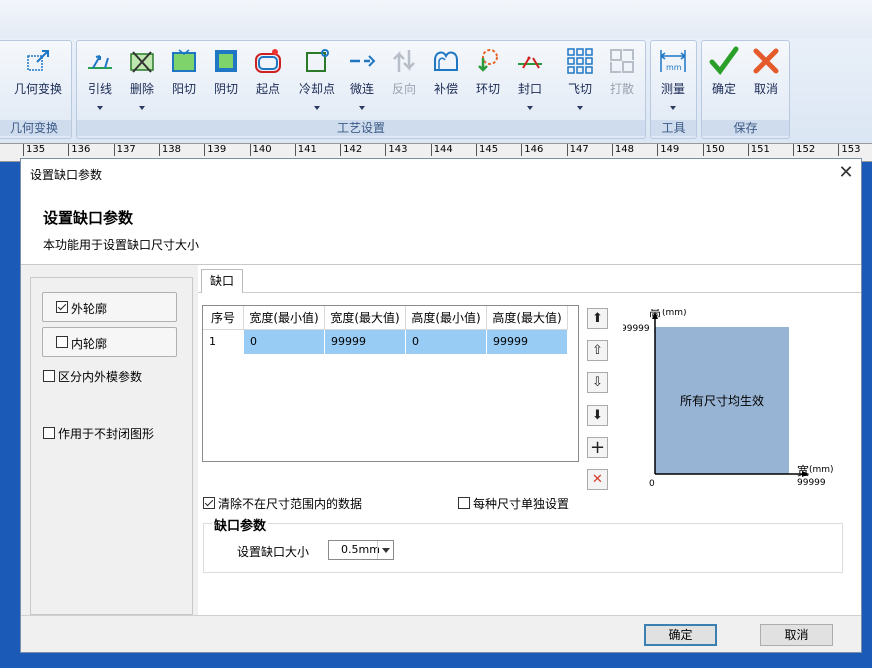 This screenshot has height=668, width=872. What do you see at coordinates (597, 479) in the screenshot?
I see `remove-row-button: ✕` at bounding box center [597, 479].